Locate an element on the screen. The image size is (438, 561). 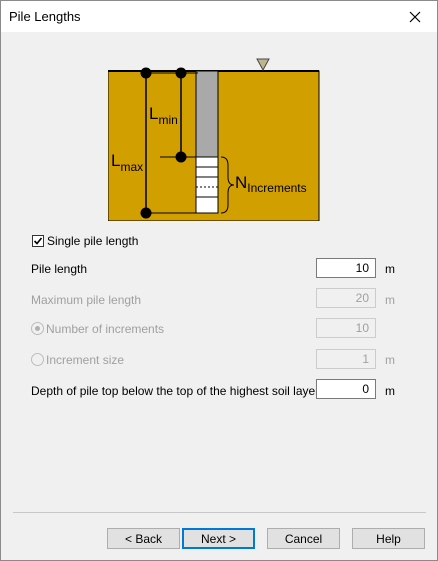
button-separator is located at coordinates (219, 512).